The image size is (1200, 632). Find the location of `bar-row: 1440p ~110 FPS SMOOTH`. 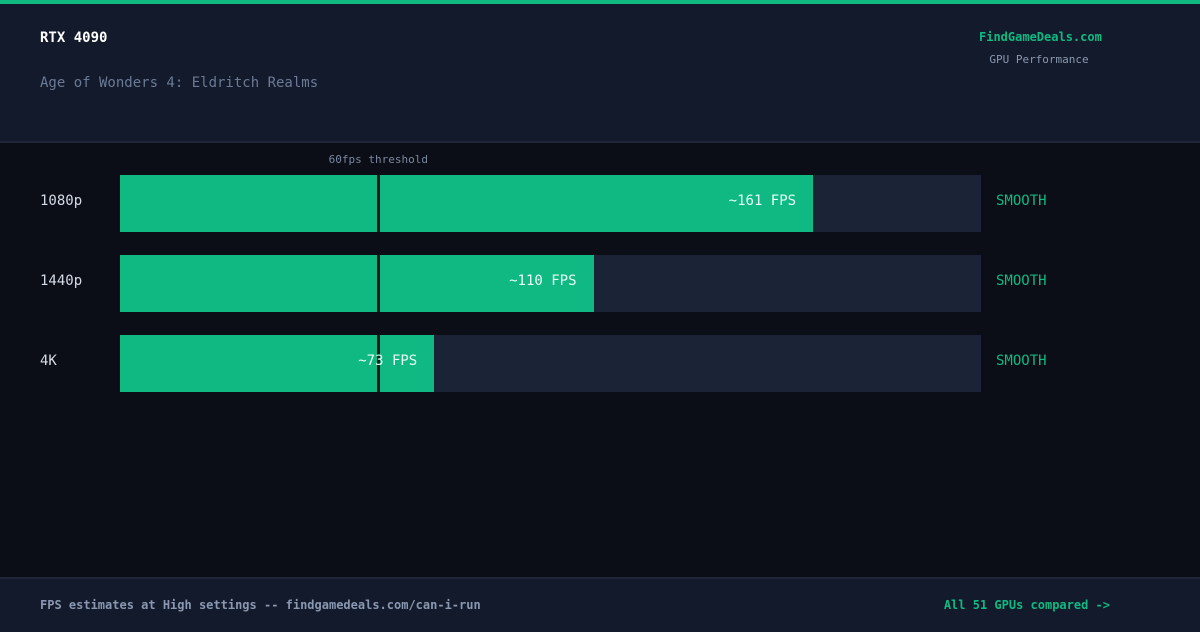

bar-row: 1440p ~110 FPS SMOOTH is located at coordinates (600, 283).